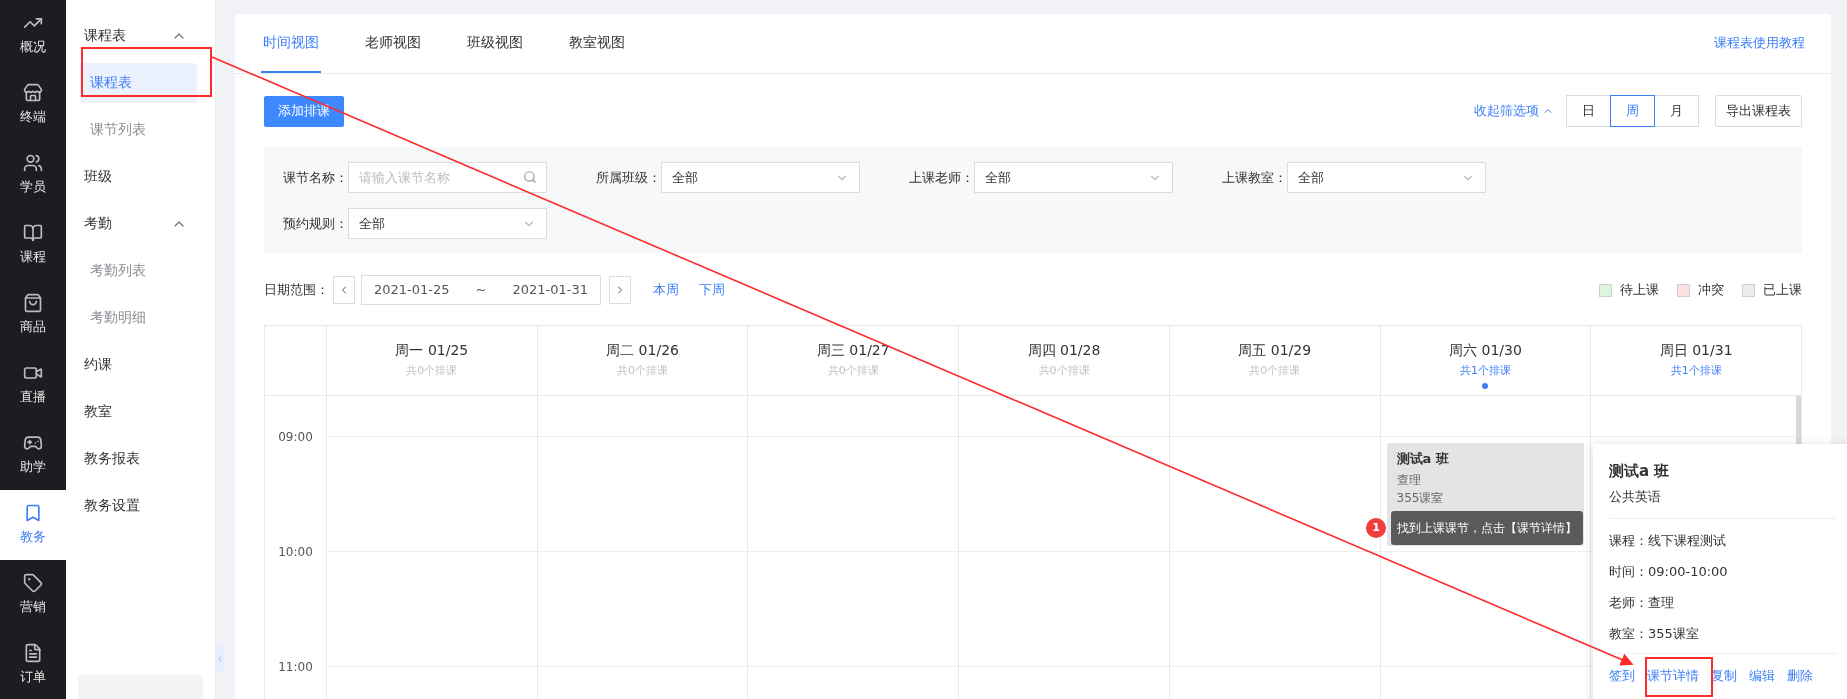  I want to click on nav-item: 终端, so click(33, 105).